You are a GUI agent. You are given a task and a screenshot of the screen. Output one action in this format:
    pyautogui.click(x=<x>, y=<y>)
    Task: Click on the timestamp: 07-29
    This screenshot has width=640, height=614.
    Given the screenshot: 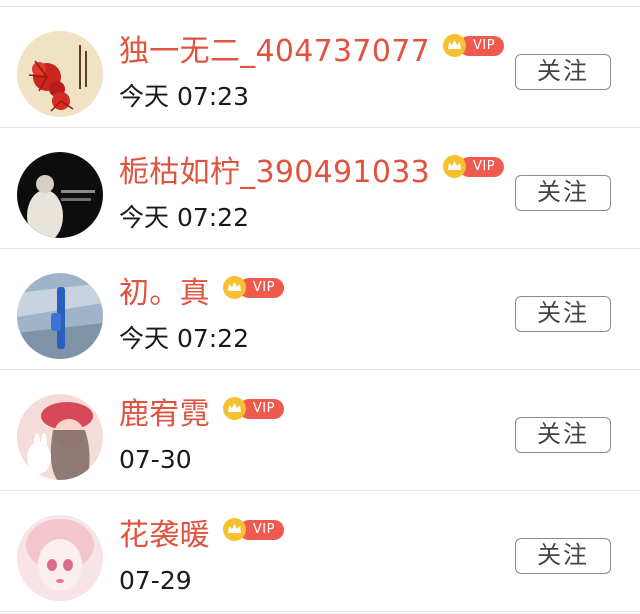 What is the action you would take?
    pyautogui.click(x=155, y=580)
    